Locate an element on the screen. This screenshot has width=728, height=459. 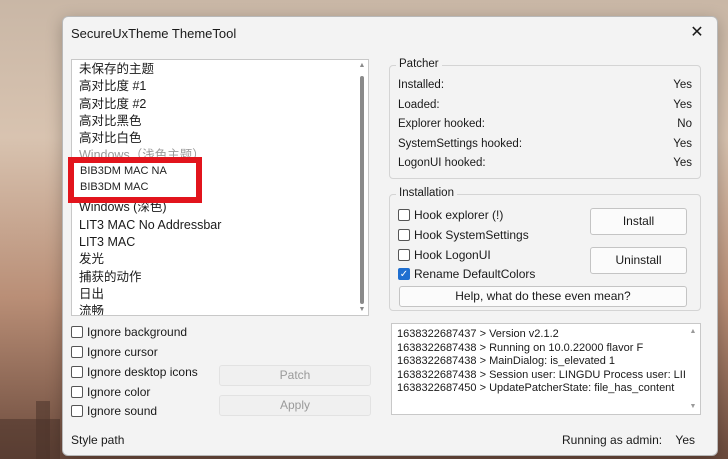
apply-button: Apply is located at coordinates (295, 405).